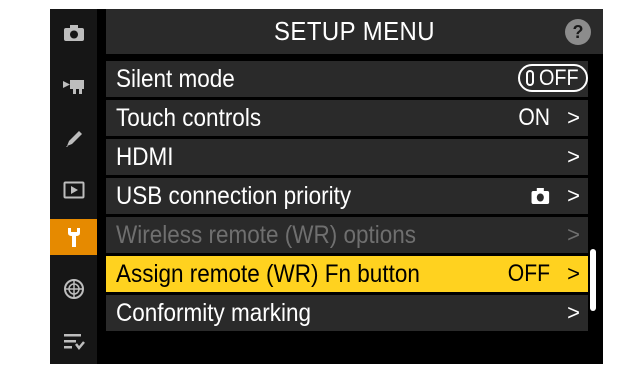  What do you see at coordinates (347, 80) in the screenshot?
I see `menu-item-silent-mode: Silent mode OFF` at bounding box center [347, 80].